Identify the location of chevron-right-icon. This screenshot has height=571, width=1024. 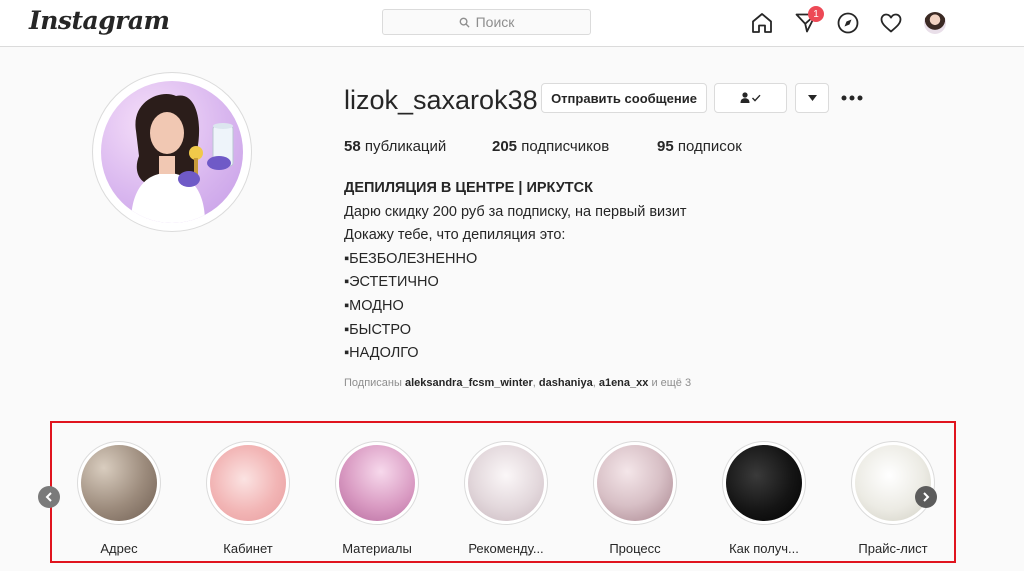
(926, 497).